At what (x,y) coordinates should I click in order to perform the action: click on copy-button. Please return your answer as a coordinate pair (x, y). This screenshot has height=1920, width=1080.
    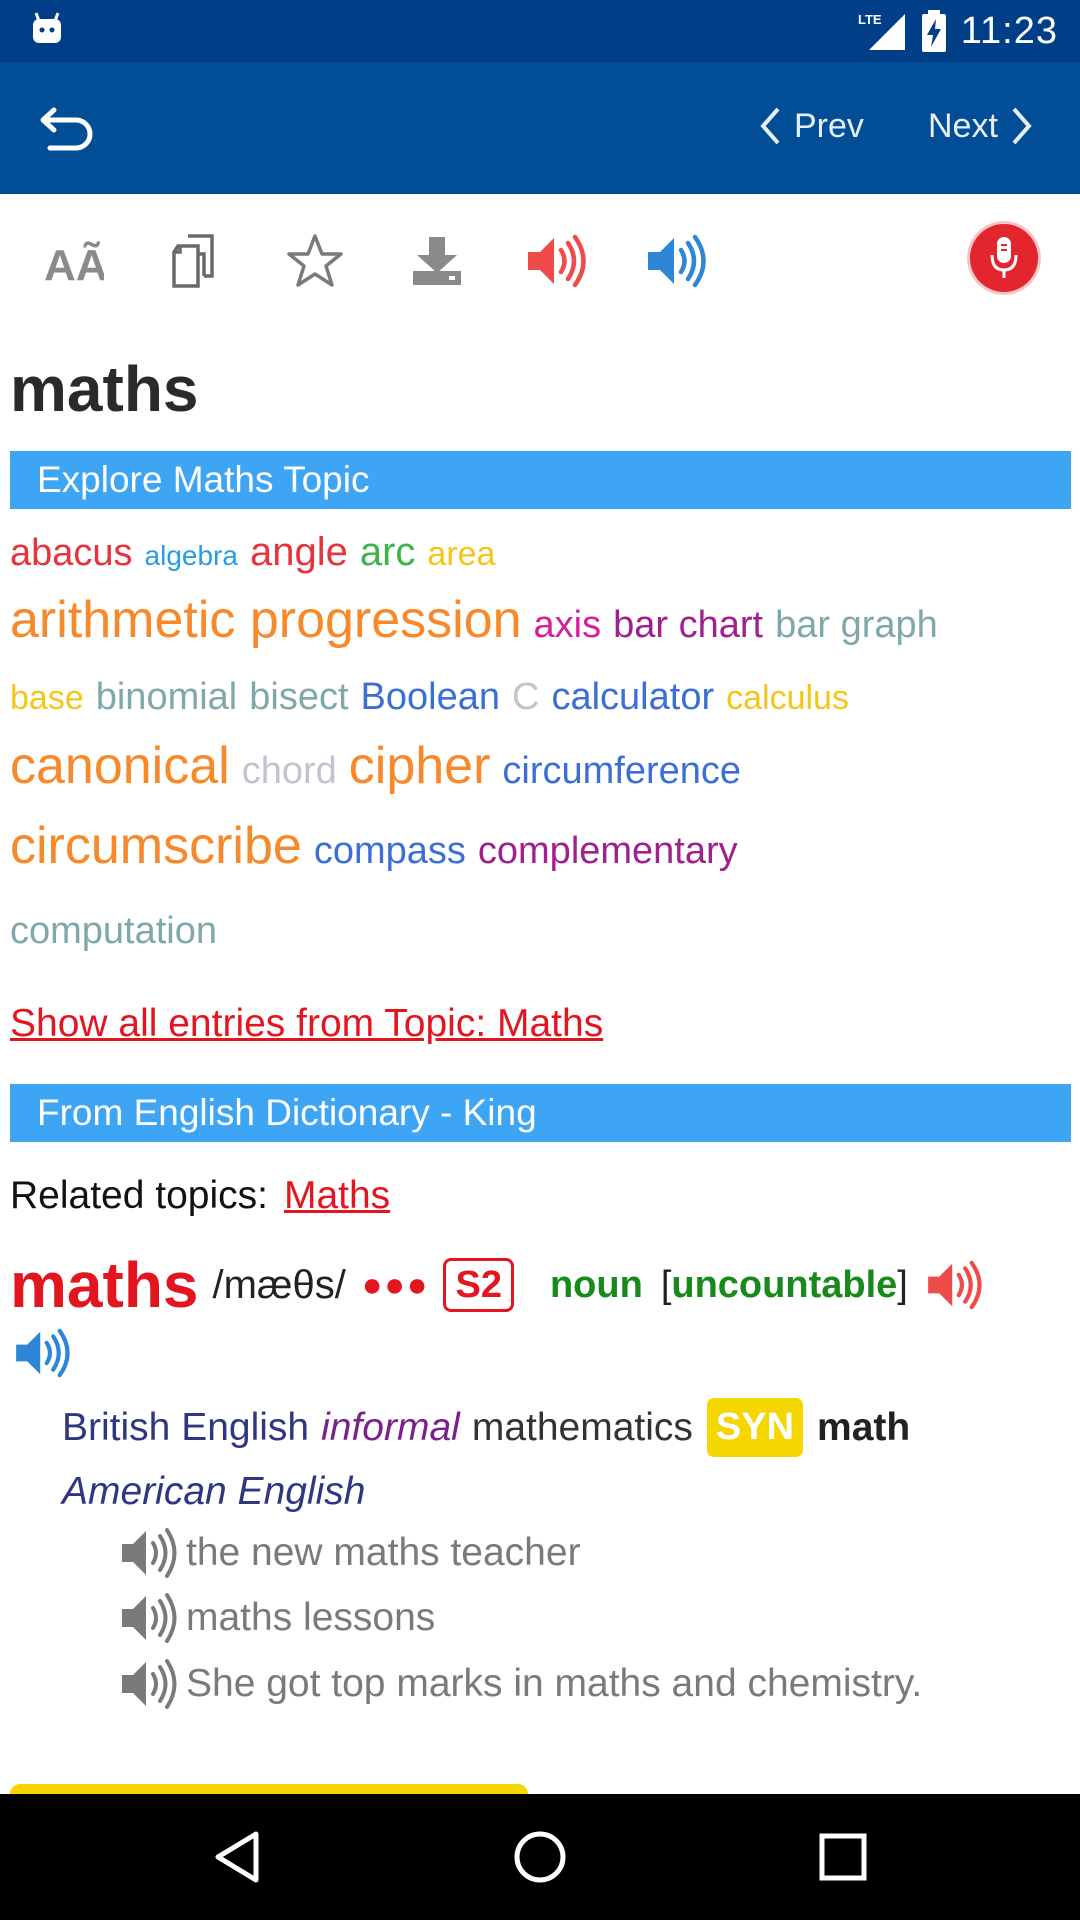
    Looking at the image, I should click on (195, 261).